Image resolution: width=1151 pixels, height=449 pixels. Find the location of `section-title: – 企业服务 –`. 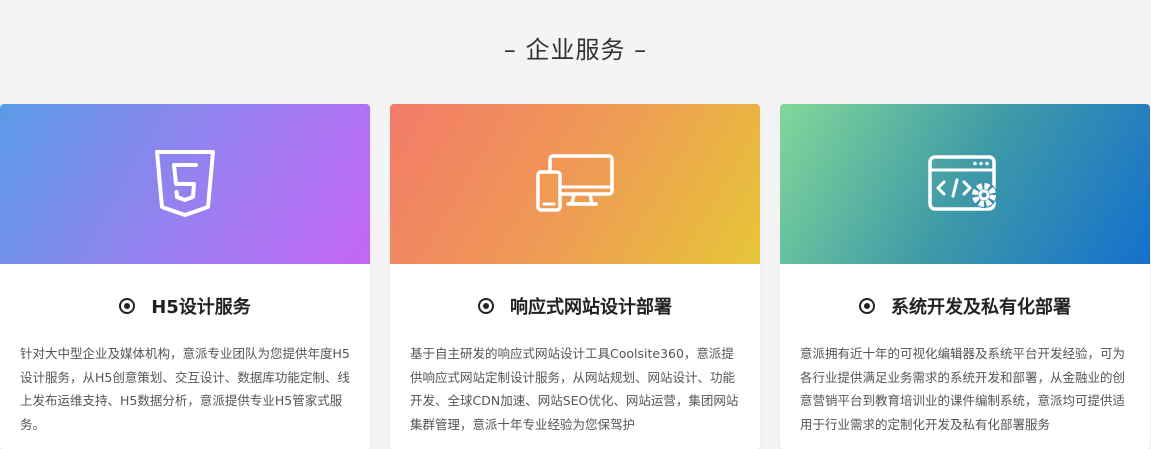

section-title: – 企业服务 – is located at coordinates (575, 50).